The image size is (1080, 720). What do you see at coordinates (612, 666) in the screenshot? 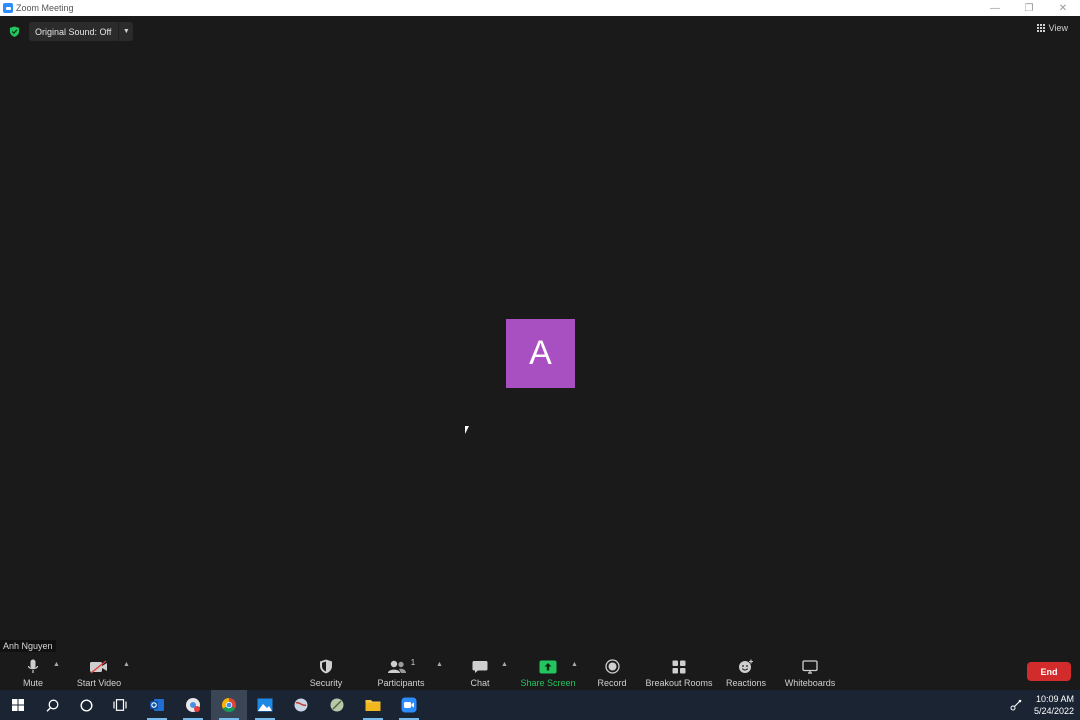
I see `record-icon` at bounding box center [612, 666].